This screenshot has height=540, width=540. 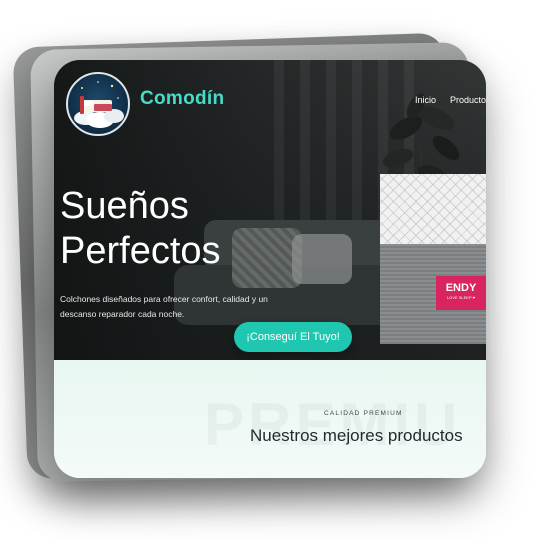 I want to click on site-header: Comodín Inicio Producto, so click(x=270, y=100).